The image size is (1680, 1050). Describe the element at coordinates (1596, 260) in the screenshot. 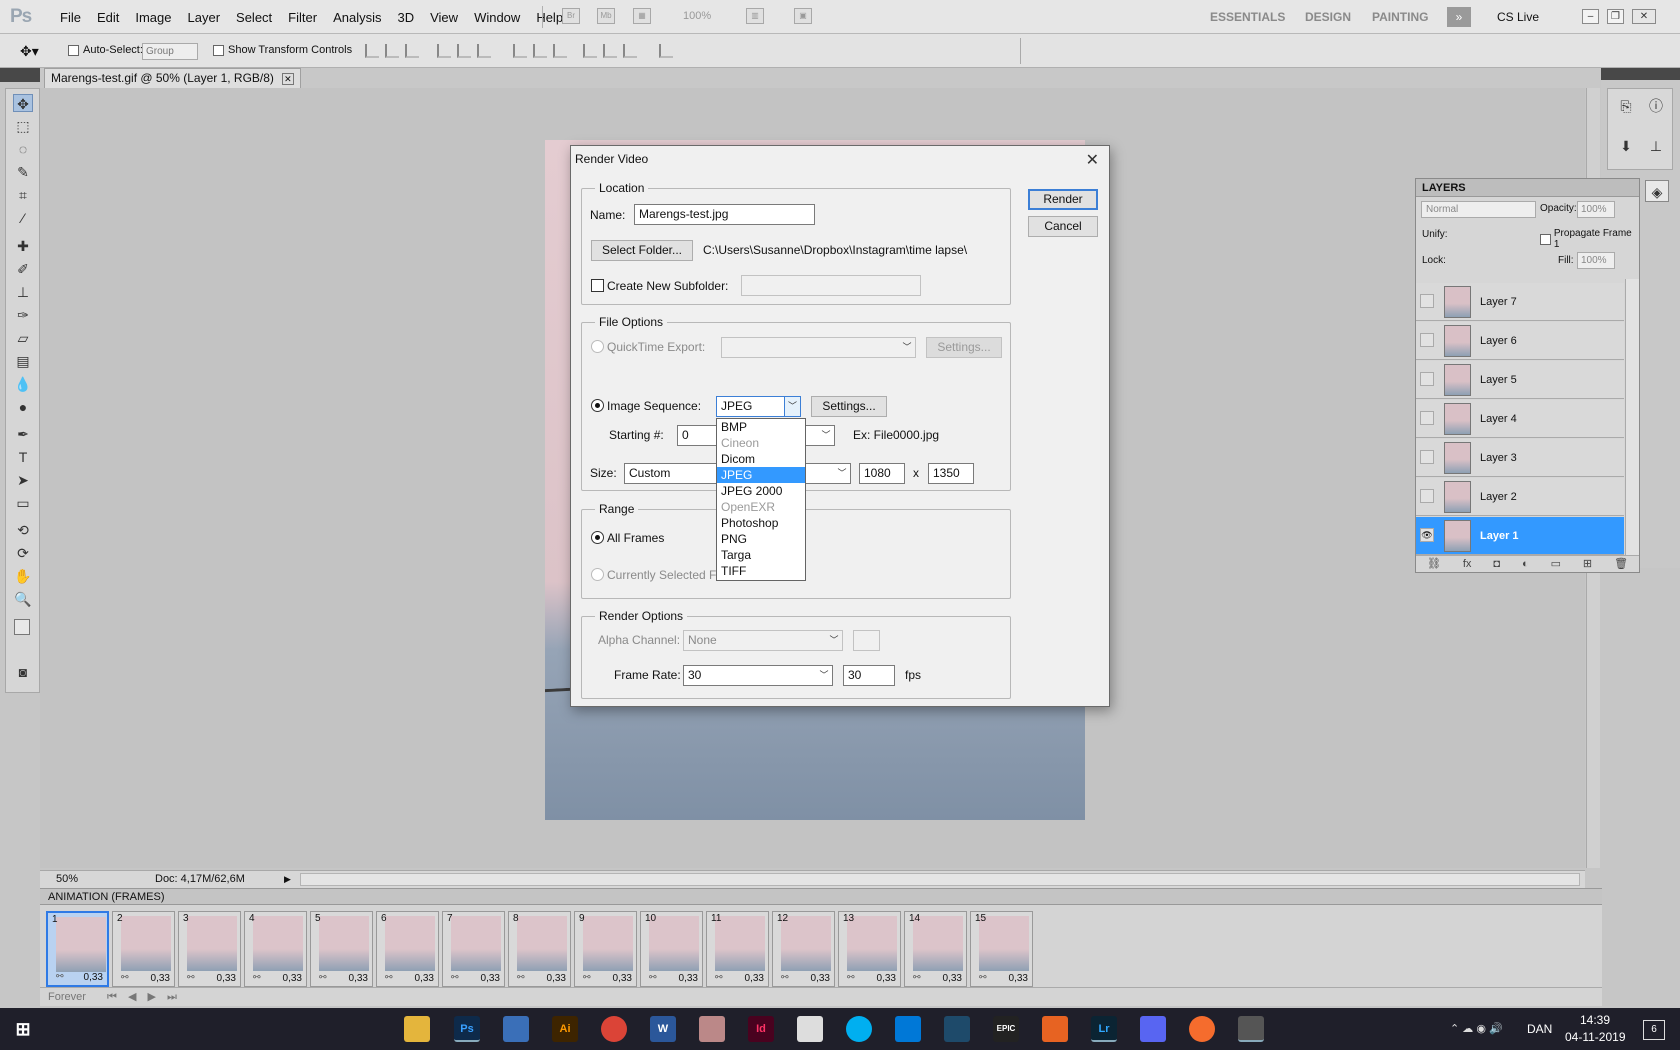

I see `fill-input: 100%` at that location.